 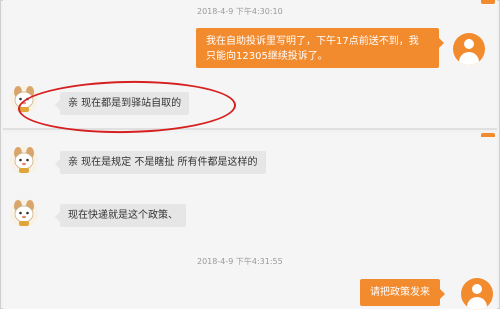 I want to click on message-text: 请把政策发来, so click(x=400, y=292).